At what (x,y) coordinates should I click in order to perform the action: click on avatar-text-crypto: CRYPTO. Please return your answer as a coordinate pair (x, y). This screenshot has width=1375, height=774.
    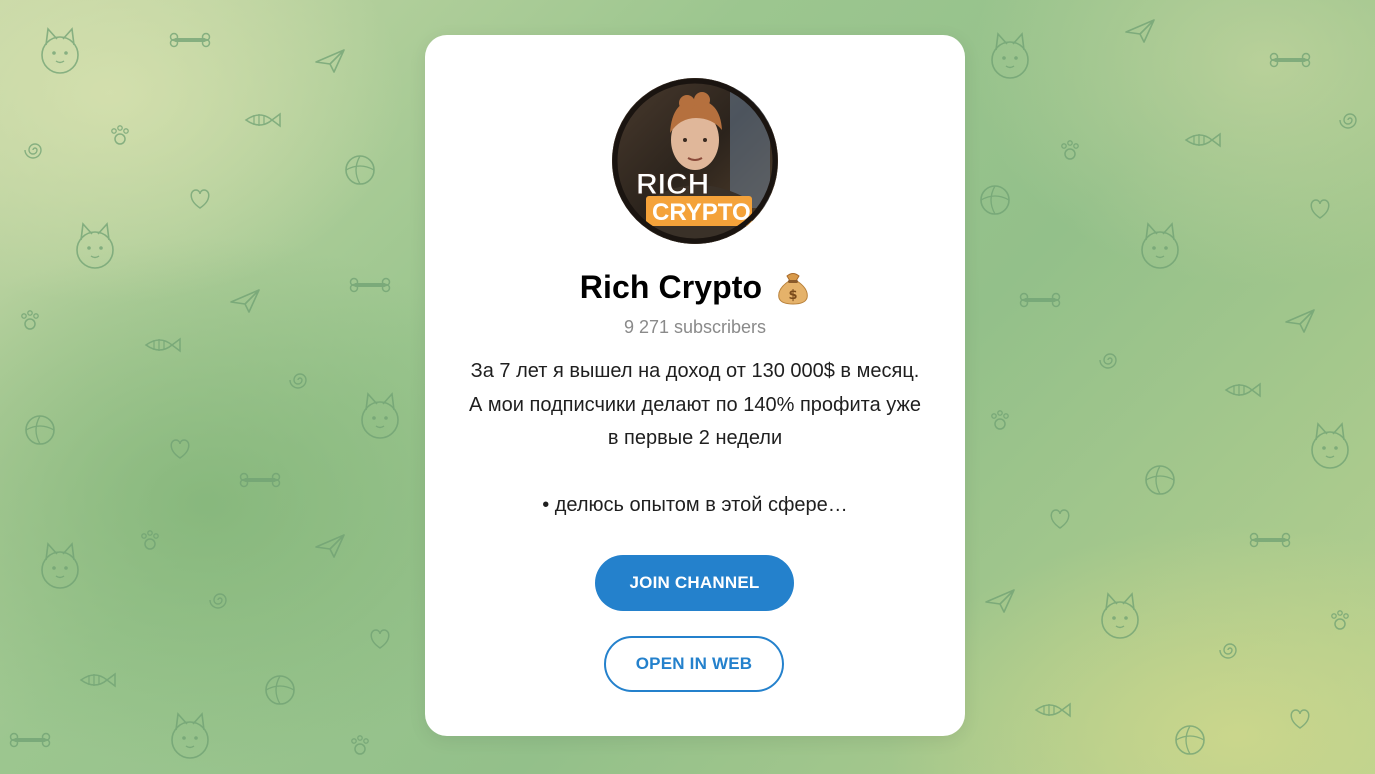
    Looking at the image, I should click on (701, 212).